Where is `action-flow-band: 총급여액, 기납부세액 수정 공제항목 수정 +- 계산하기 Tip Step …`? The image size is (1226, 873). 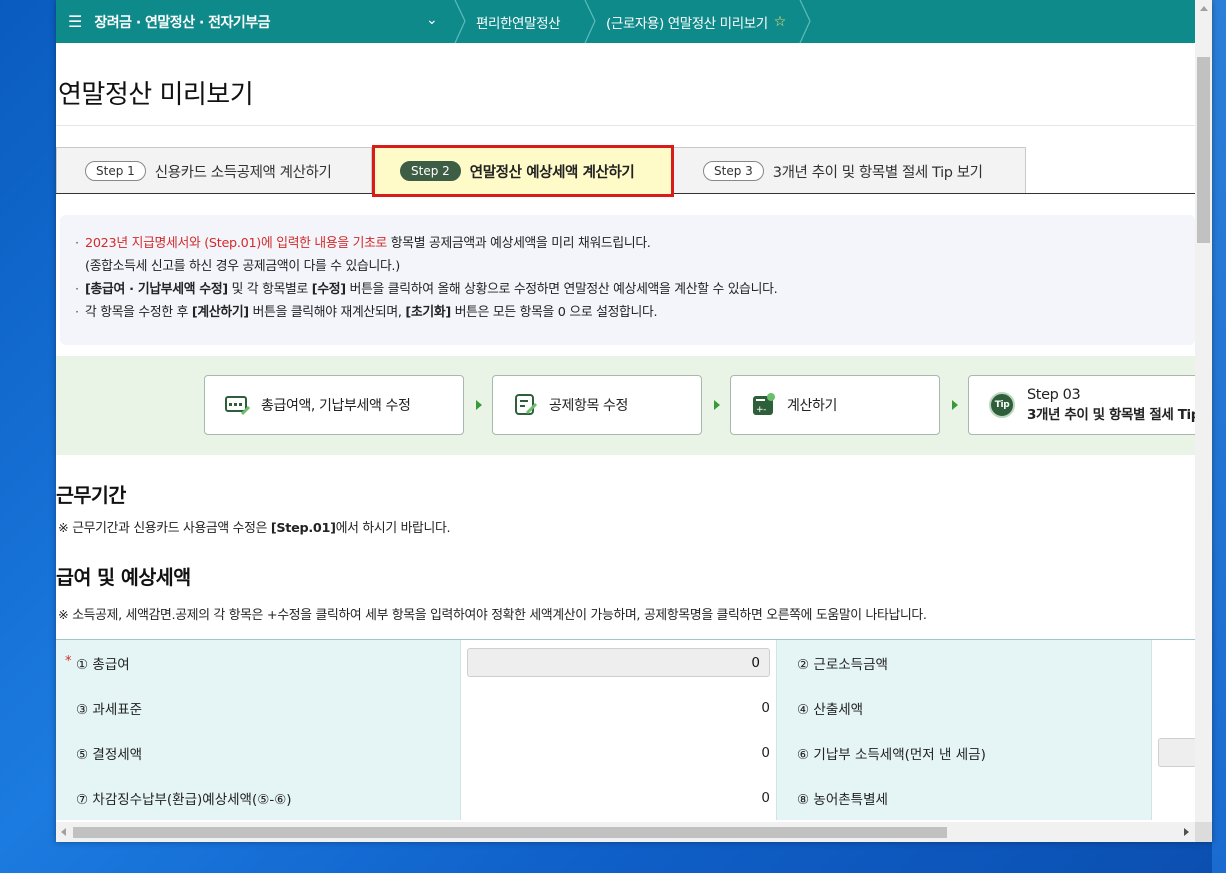
action-flow-band: 총급여액, 기납부세액 수정 공제항목 수정 +- 계산하기 Tip Step … is located at coordinates (625, 405).